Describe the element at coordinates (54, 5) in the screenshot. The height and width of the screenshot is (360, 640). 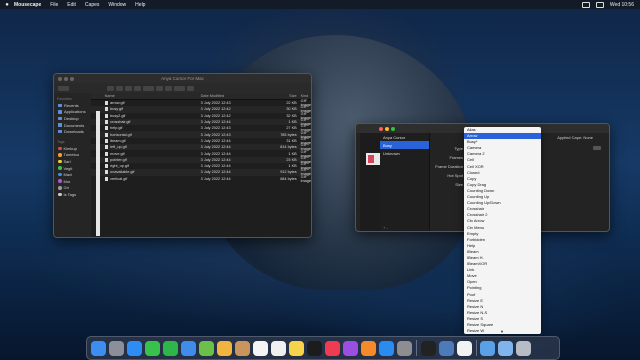
I see `menu-file: File` at that location.